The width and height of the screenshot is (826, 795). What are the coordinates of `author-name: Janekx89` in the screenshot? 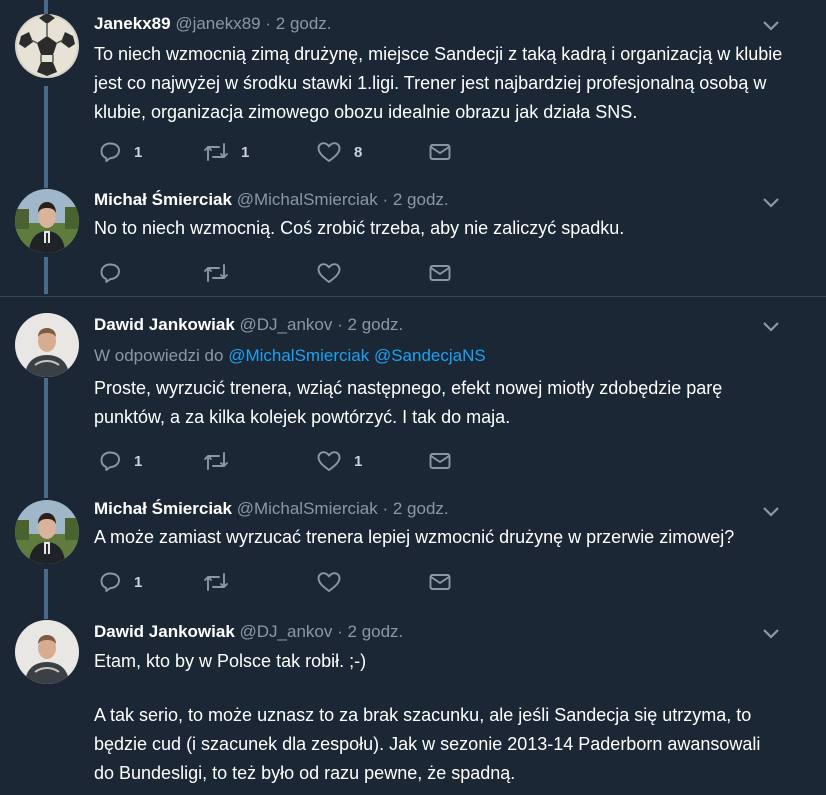 It's located at (132, 23).